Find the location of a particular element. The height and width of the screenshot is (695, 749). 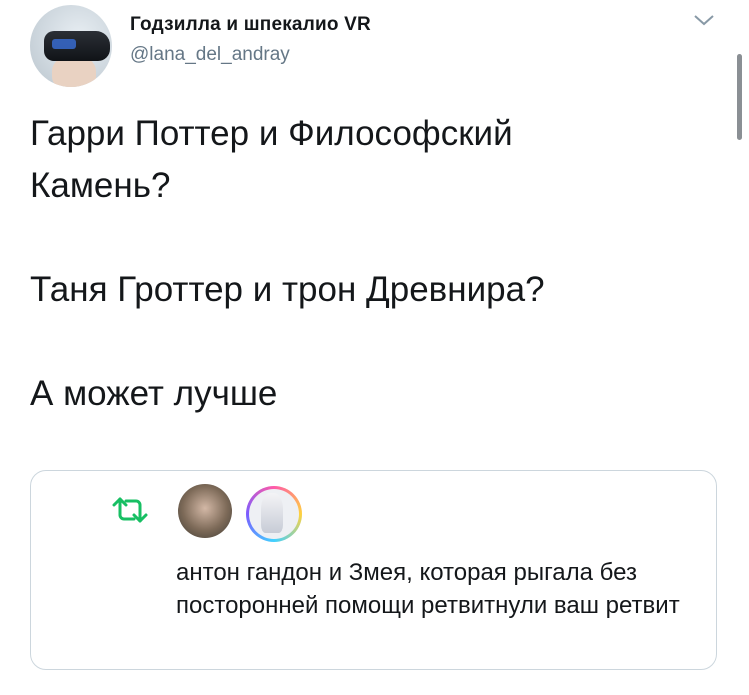

tweet-line: Таня Гроттер и трон Древнира? is located at coordinates (287, 289).